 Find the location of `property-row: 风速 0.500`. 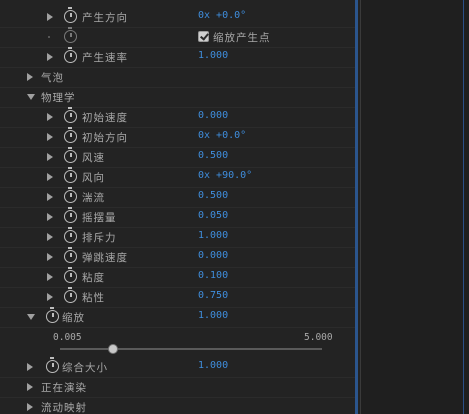

property-row: 风速 0.500 is located at coordinates (177, 157).